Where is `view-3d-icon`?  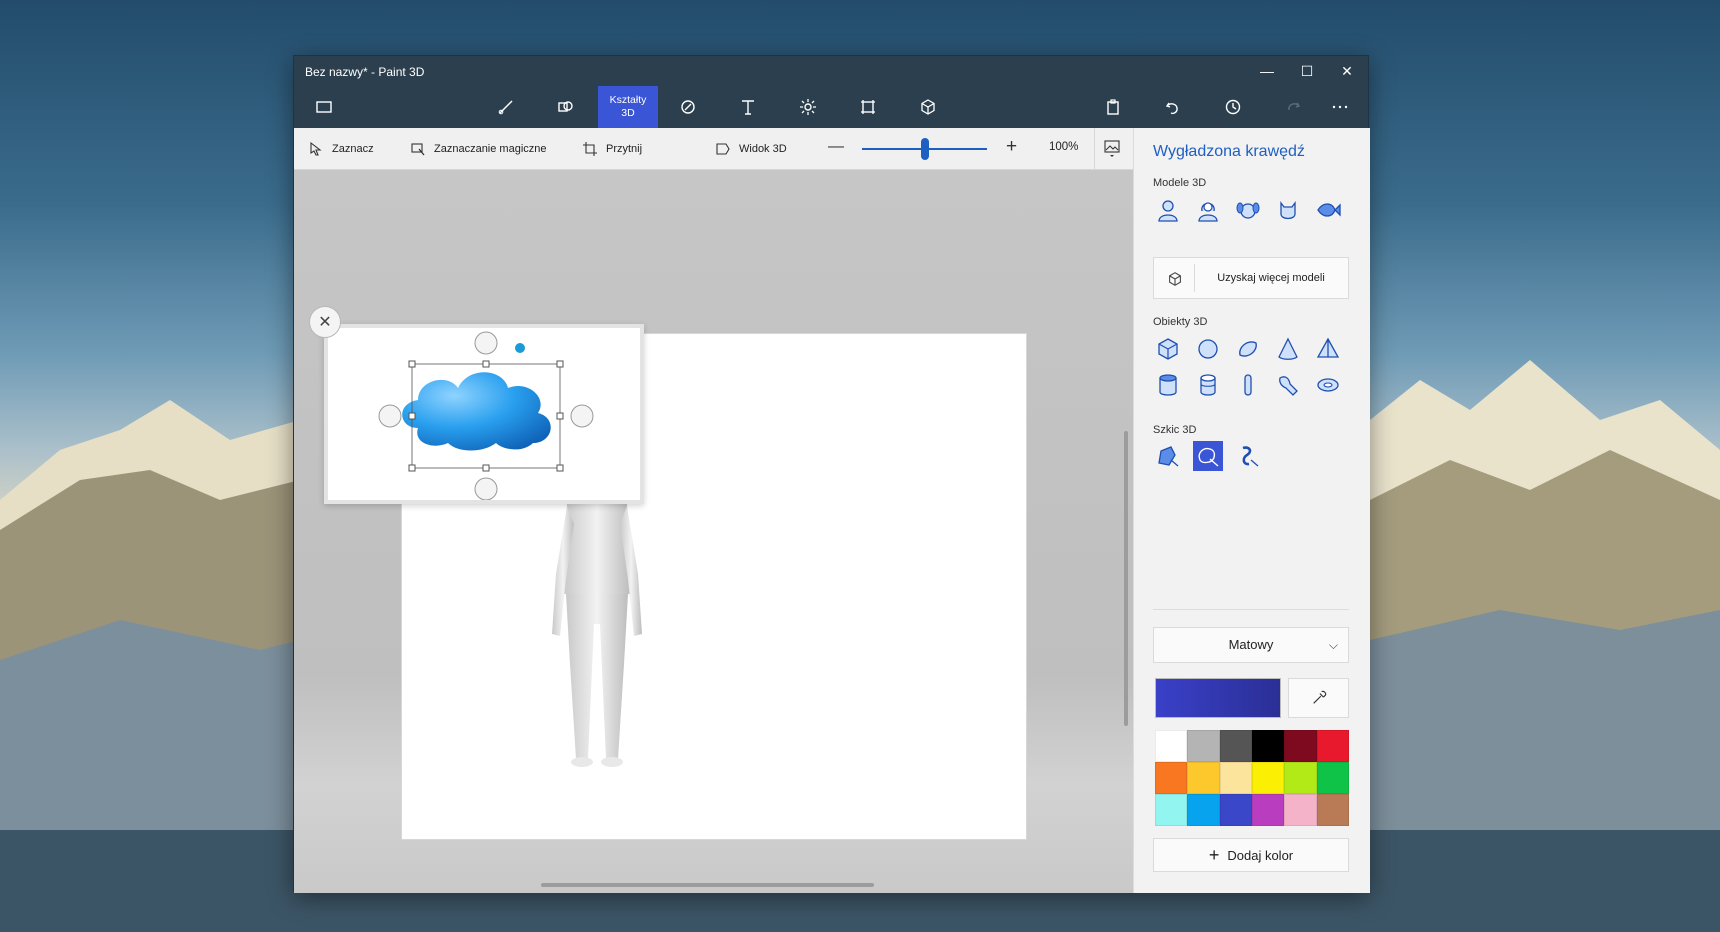
view-3d-icon is located at coordinates (723, 149).